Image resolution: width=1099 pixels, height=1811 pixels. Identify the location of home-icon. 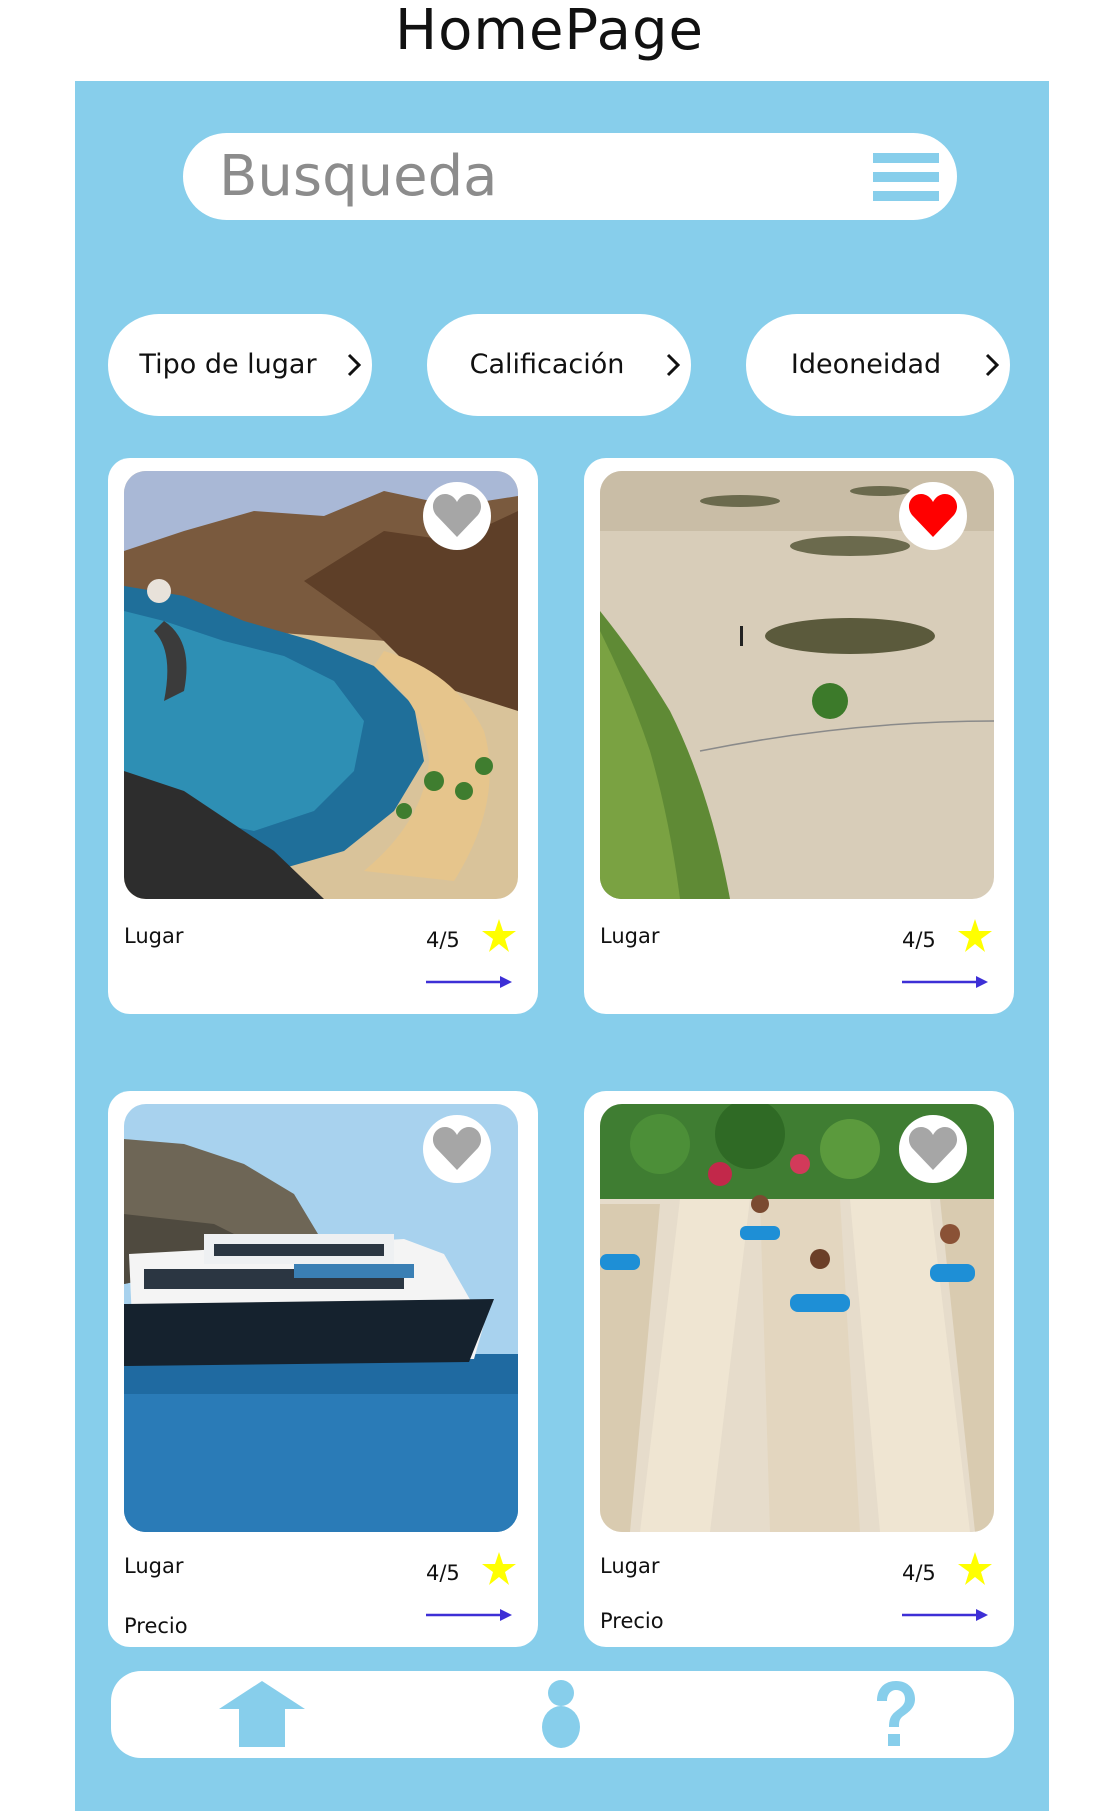
(262, 1714).